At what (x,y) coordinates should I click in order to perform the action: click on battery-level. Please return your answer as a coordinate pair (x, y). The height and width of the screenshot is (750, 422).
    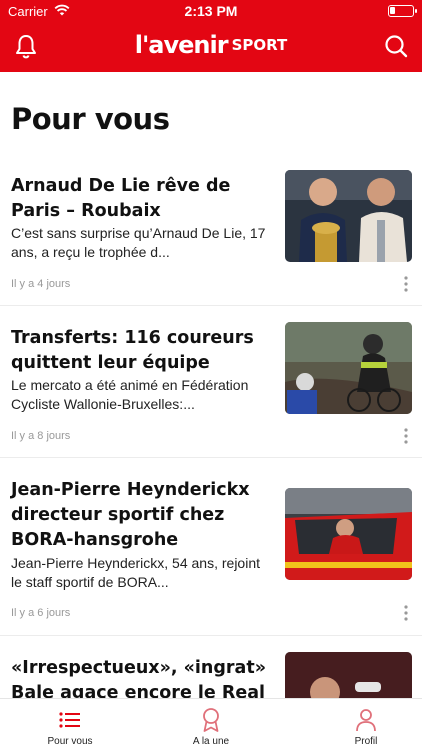
    Looking at the image, I should click on (392, 10).